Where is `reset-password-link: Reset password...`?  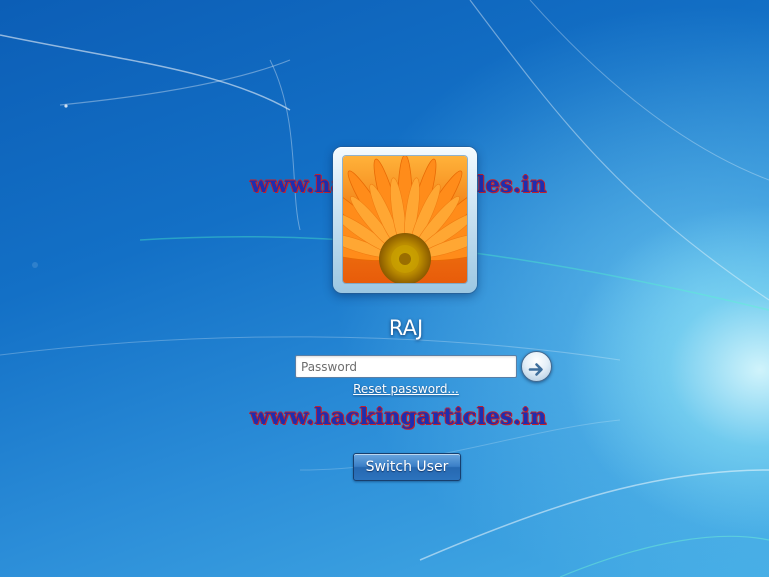
reset-password-link: Reset password... is located at coordinates (384, 389).